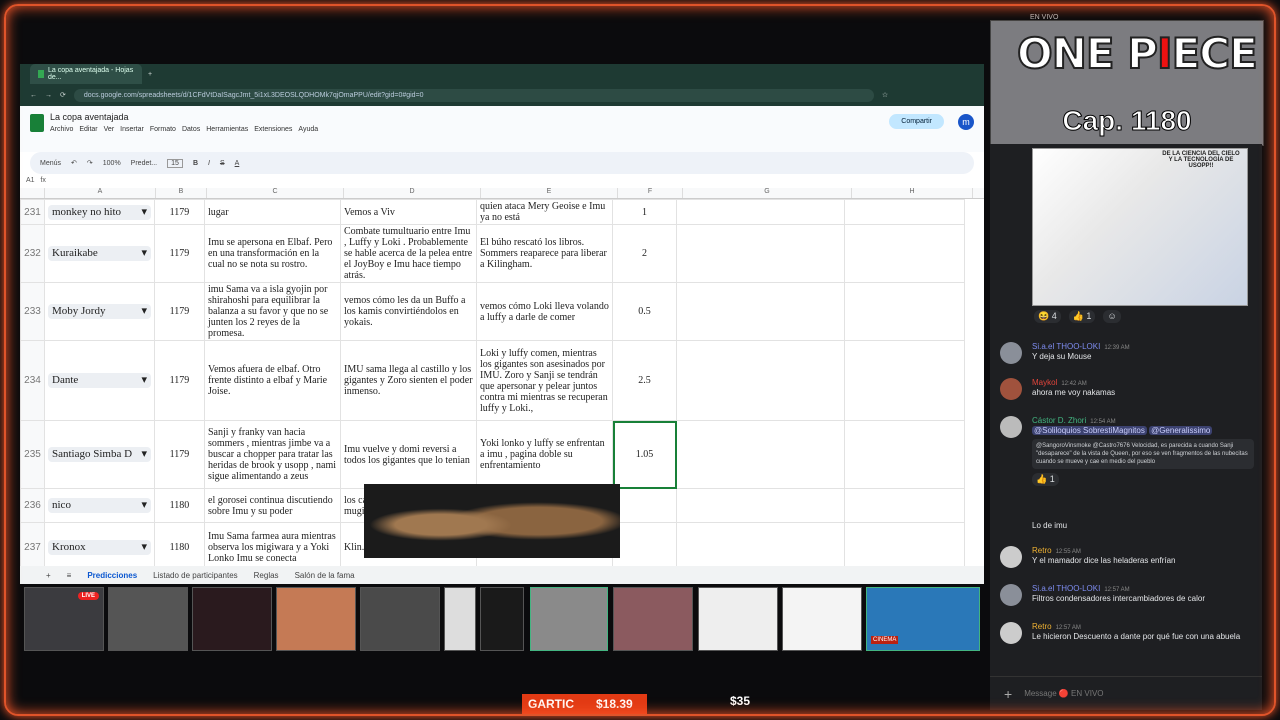  What do you see at coordinates (32, 311) in the screenshot?
I see `row-number: 233` at bounding box center [32, 311].